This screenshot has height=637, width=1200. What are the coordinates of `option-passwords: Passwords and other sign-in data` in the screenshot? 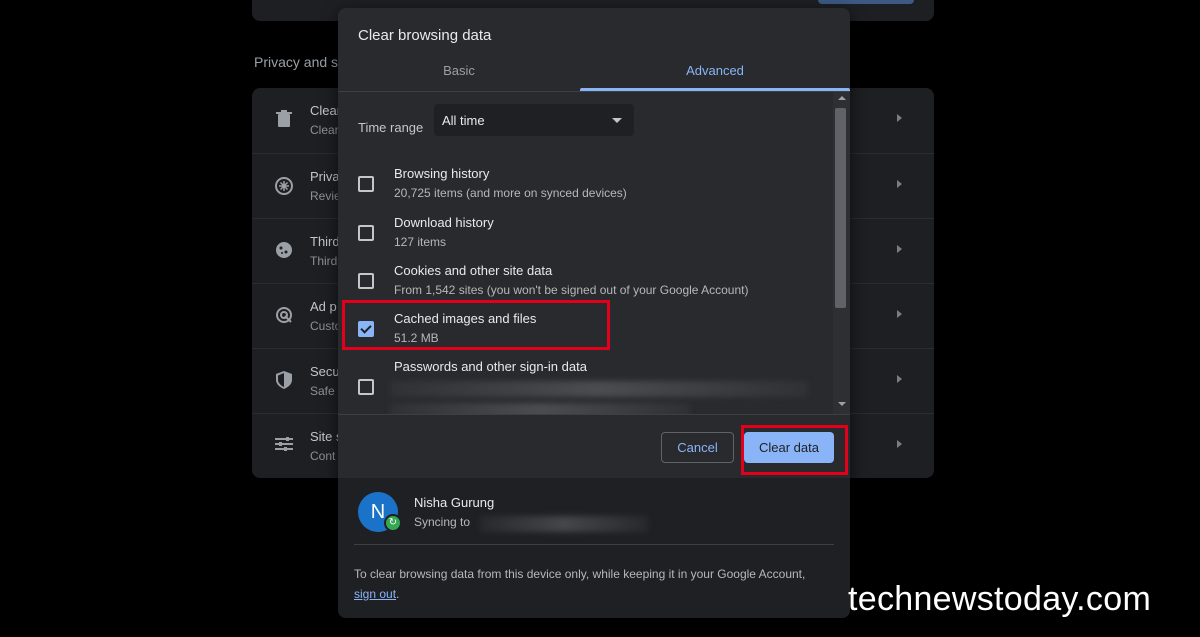 It's located at (585, 386).